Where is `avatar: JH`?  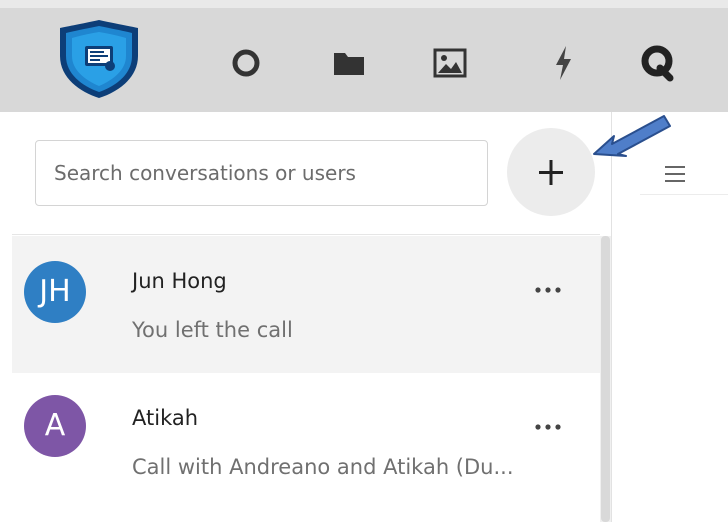
avatar: JH is located at coordinates (55, 292).